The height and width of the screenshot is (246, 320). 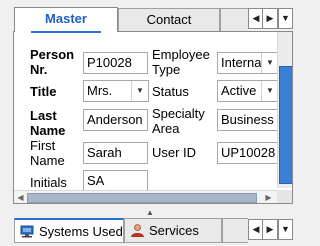 I want to click on title-select: Mrs. ▼, so click(x=116, y=91).